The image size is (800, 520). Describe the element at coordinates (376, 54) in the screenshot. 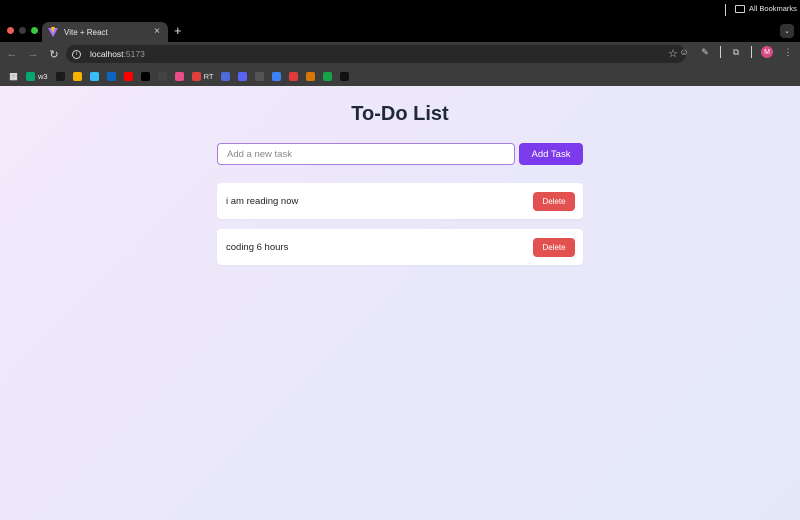

I see `address-bar: i localhost:5173 ☆` at that location.